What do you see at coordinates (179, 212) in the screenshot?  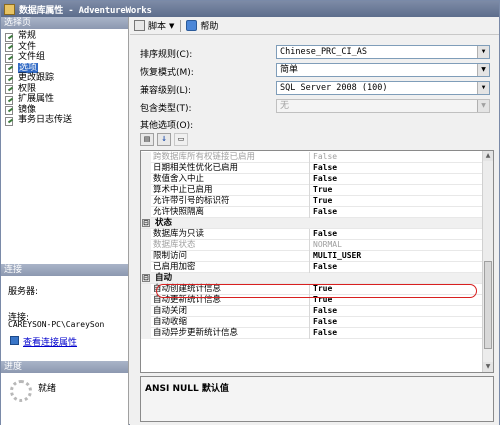 I see `property-name: 允许快照隔离` at bounding box center [179, 212].